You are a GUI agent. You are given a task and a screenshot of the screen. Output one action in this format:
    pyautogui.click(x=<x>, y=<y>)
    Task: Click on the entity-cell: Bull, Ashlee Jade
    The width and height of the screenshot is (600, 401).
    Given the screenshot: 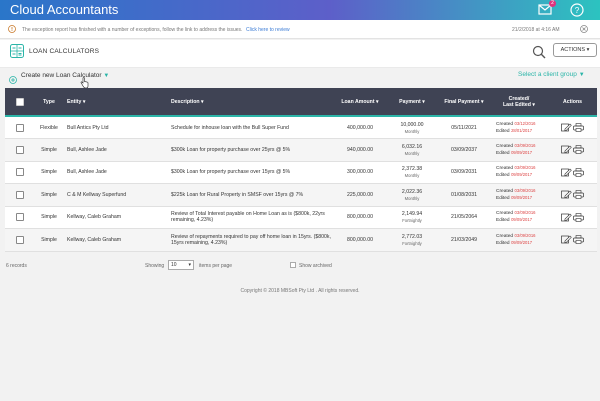 What is the action you would take?
    pyautogui.click(x=87, y=149)
    